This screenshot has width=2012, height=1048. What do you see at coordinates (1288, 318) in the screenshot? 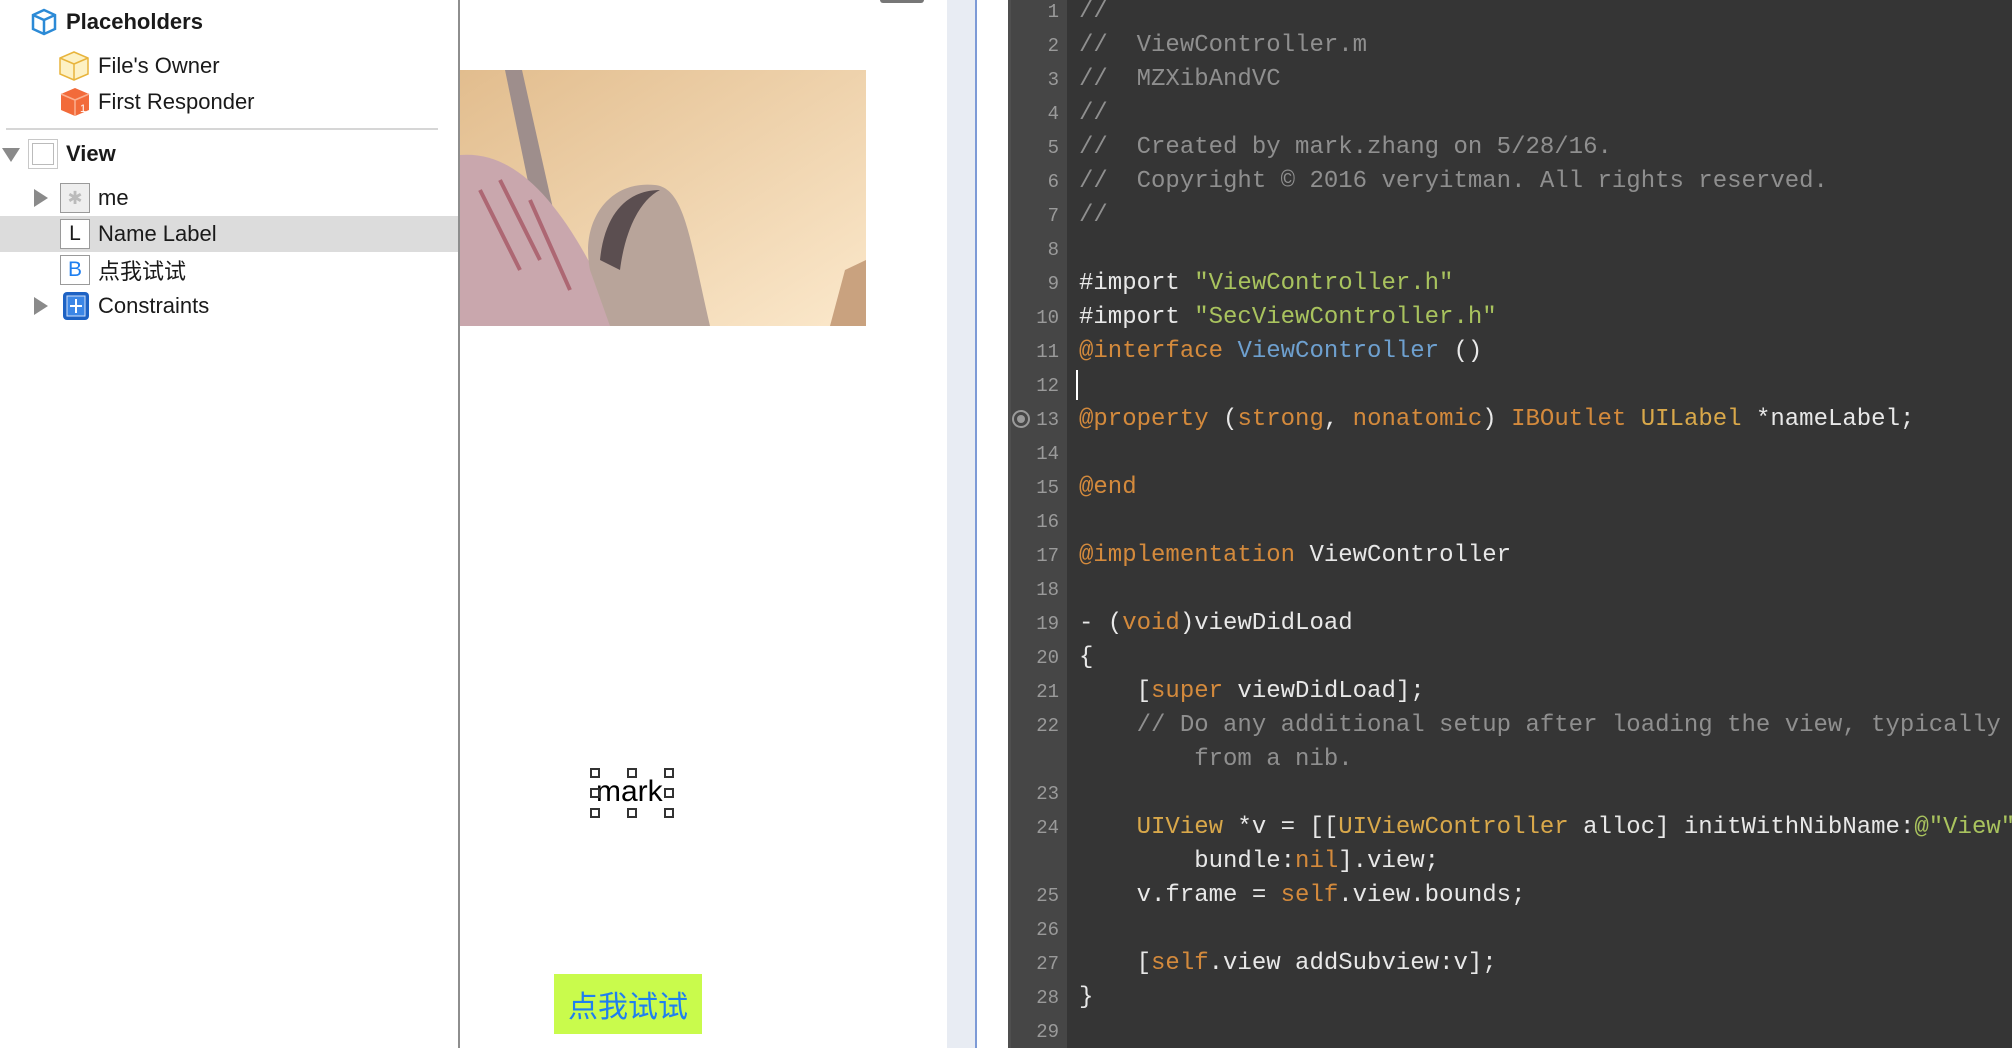
I see `code-text: #import "SecViewController.h"` at bounding box center [1288, 318].